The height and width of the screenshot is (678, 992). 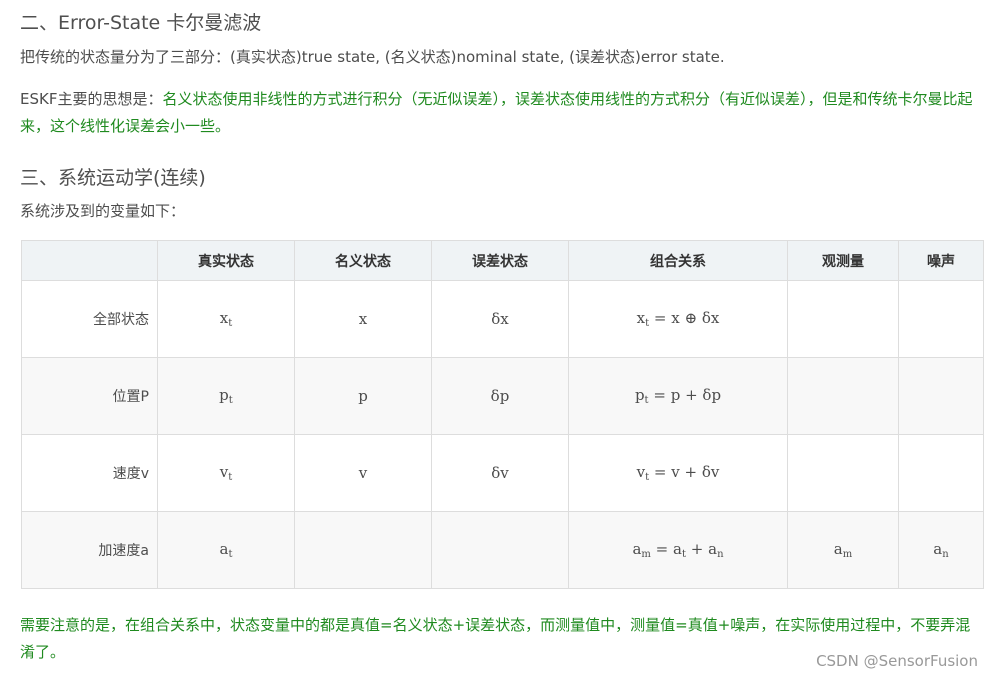 I want to click on header-relation: 组合关系, so click(x=678, y=260).